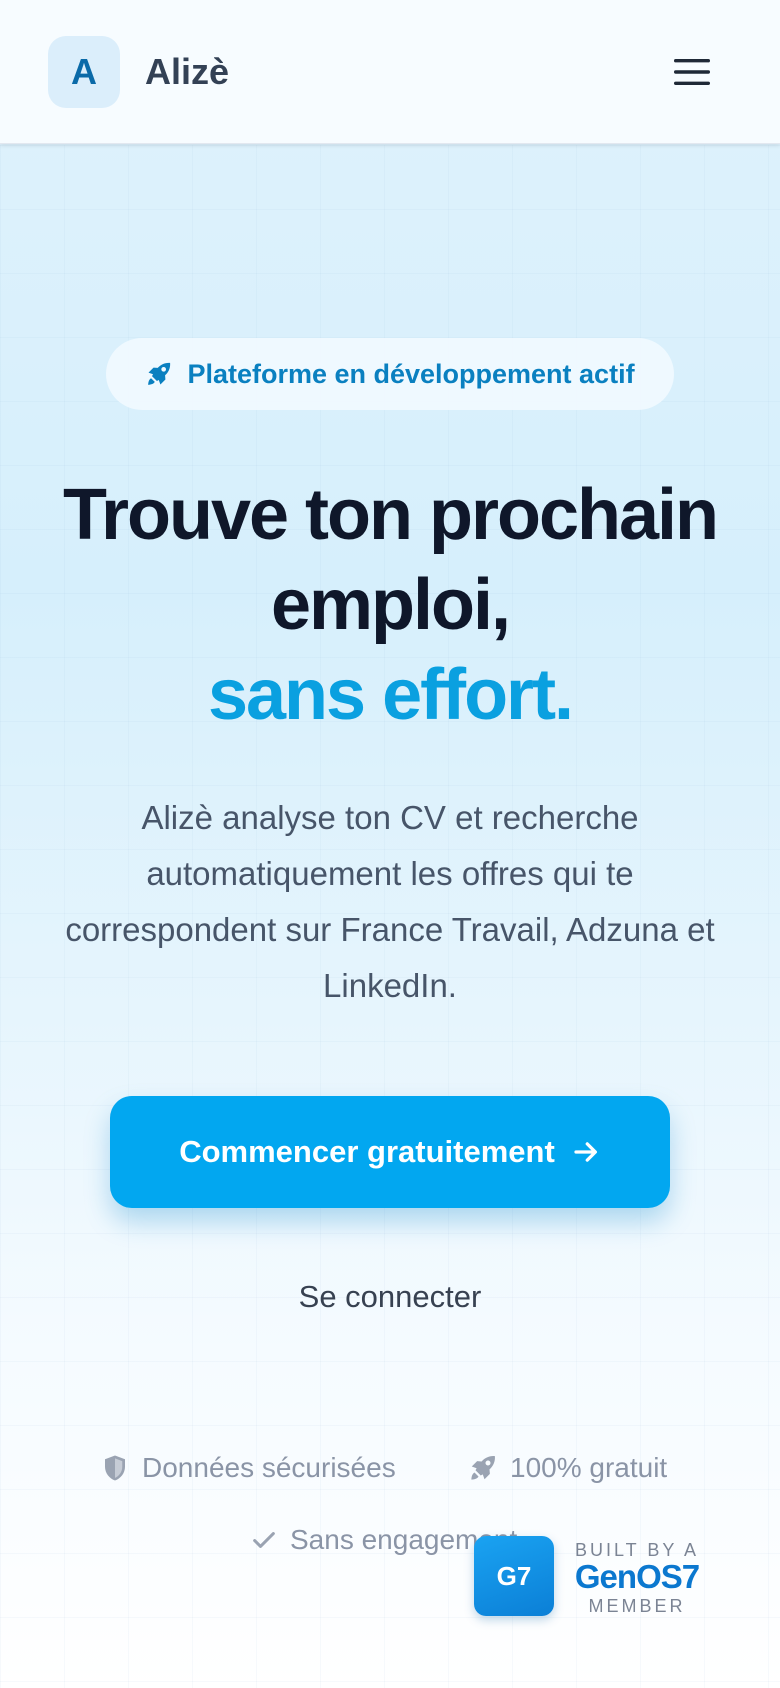 The image size is (780, 1688). Describe the element at coordinates (269, 1467) in the screenshot. I see `trust-label-secure: Données sécurisées` at that location.